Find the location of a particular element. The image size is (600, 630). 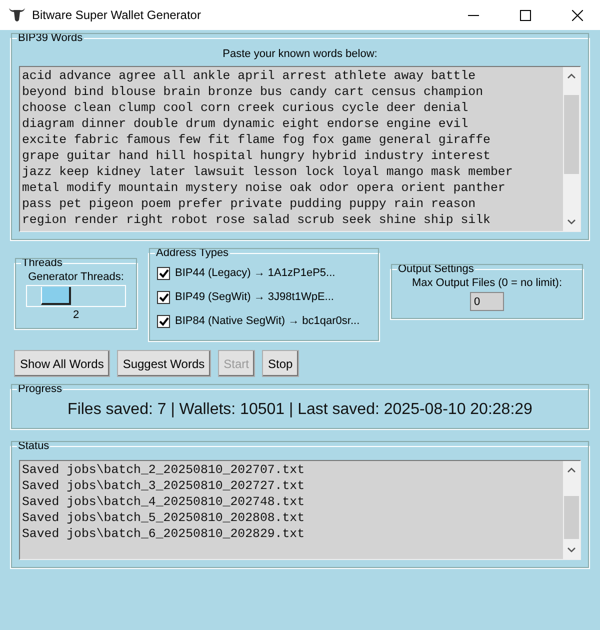

group-title: Address Types is located at coordinates (192, 253).